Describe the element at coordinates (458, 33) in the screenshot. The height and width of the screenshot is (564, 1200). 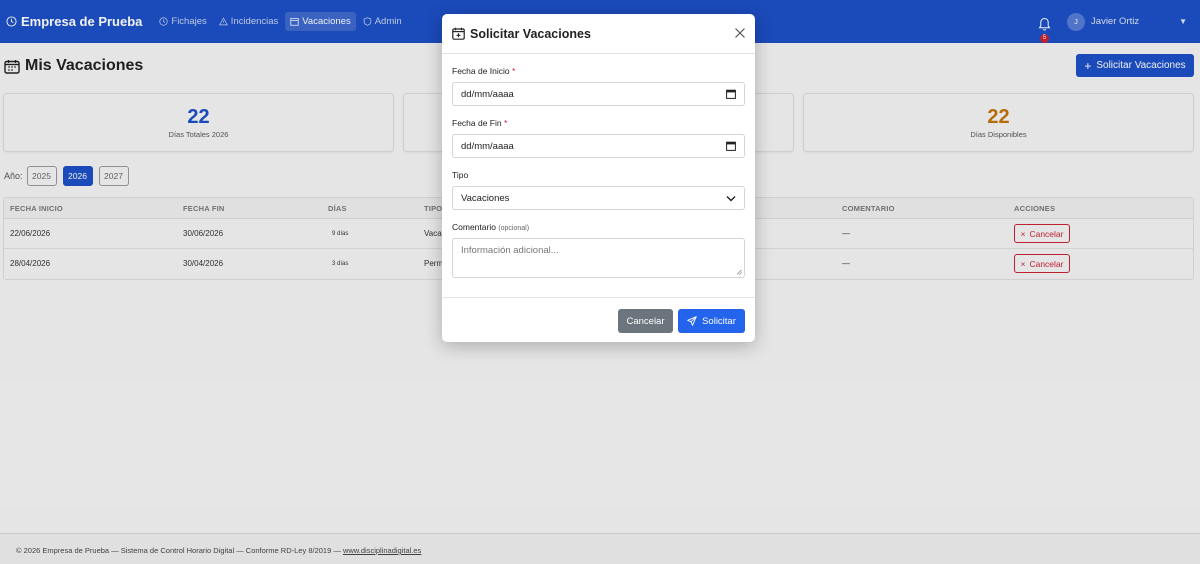
I see `calendar-plus-icon` at that location.